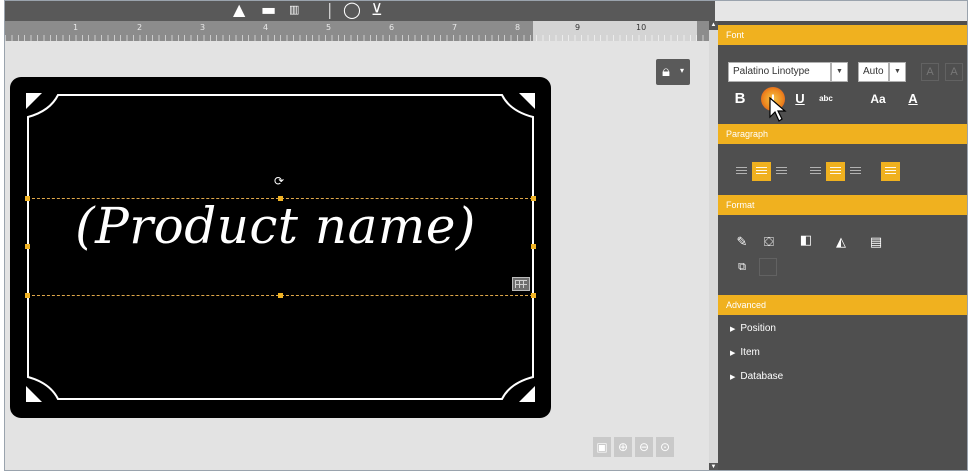 The width and height of the screenshot is (968, 471). What do you see at coordinates (758, 328) in the screenshot?
I see `advanced-item-label: Position` at bounding box center [758, 328].